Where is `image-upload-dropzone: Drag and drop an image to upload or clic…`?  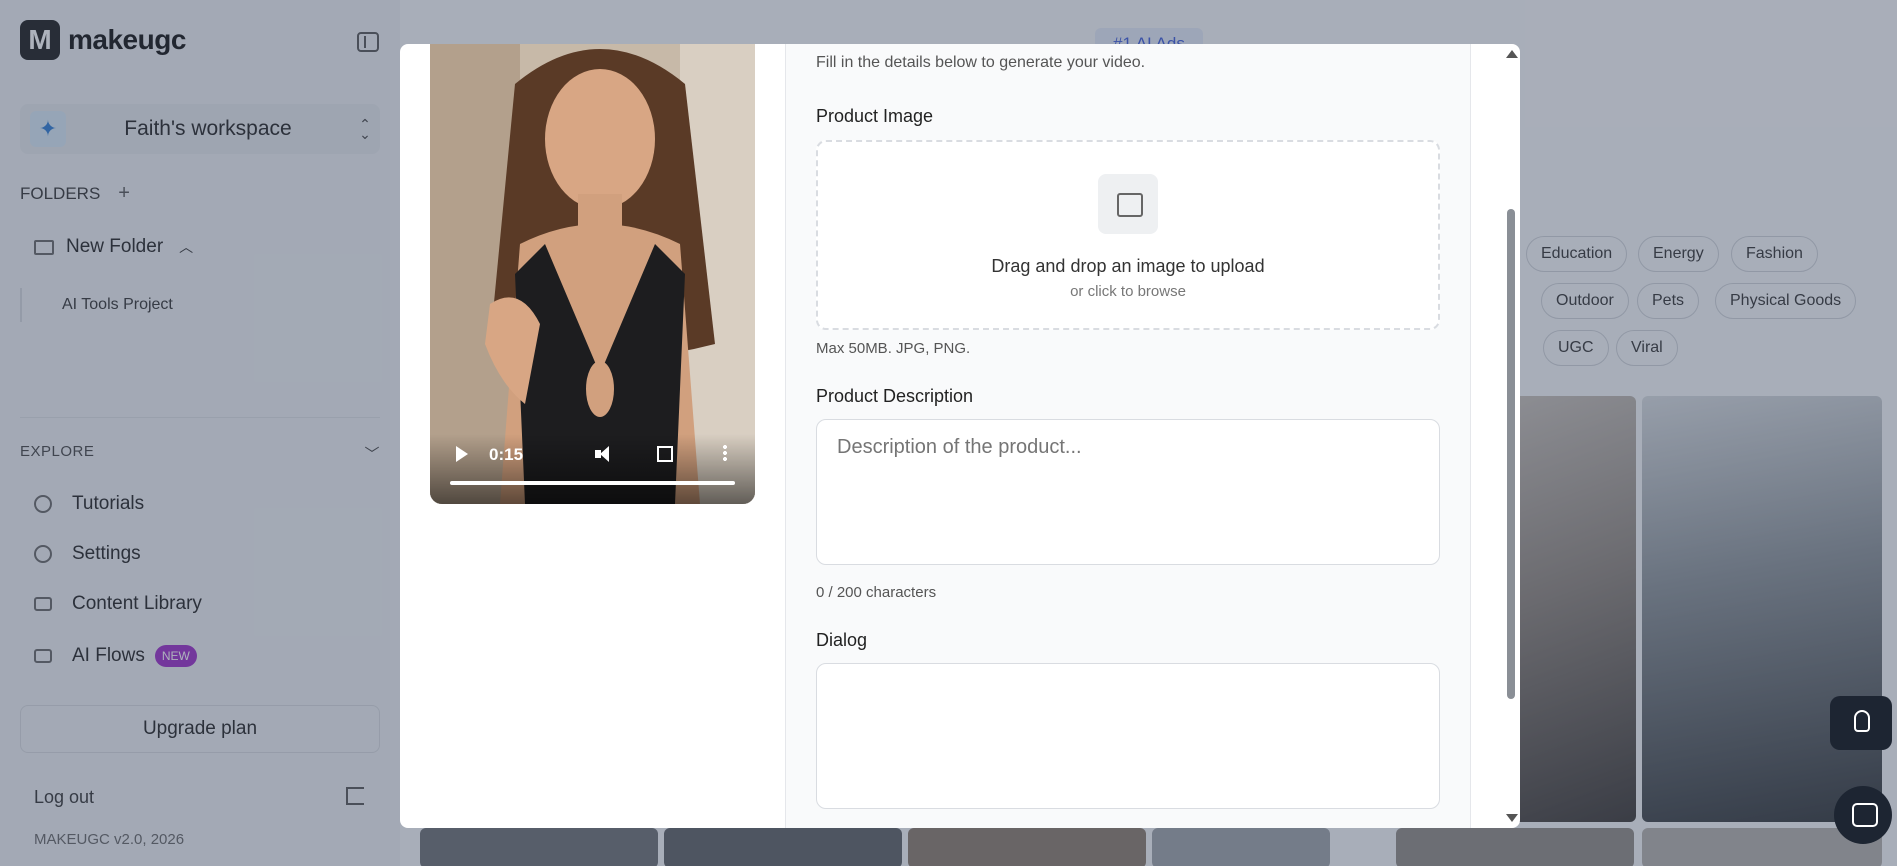
image-upload-dropzone: Drag and drop an image to upload or clic… is located at coordinates (1128, 235).